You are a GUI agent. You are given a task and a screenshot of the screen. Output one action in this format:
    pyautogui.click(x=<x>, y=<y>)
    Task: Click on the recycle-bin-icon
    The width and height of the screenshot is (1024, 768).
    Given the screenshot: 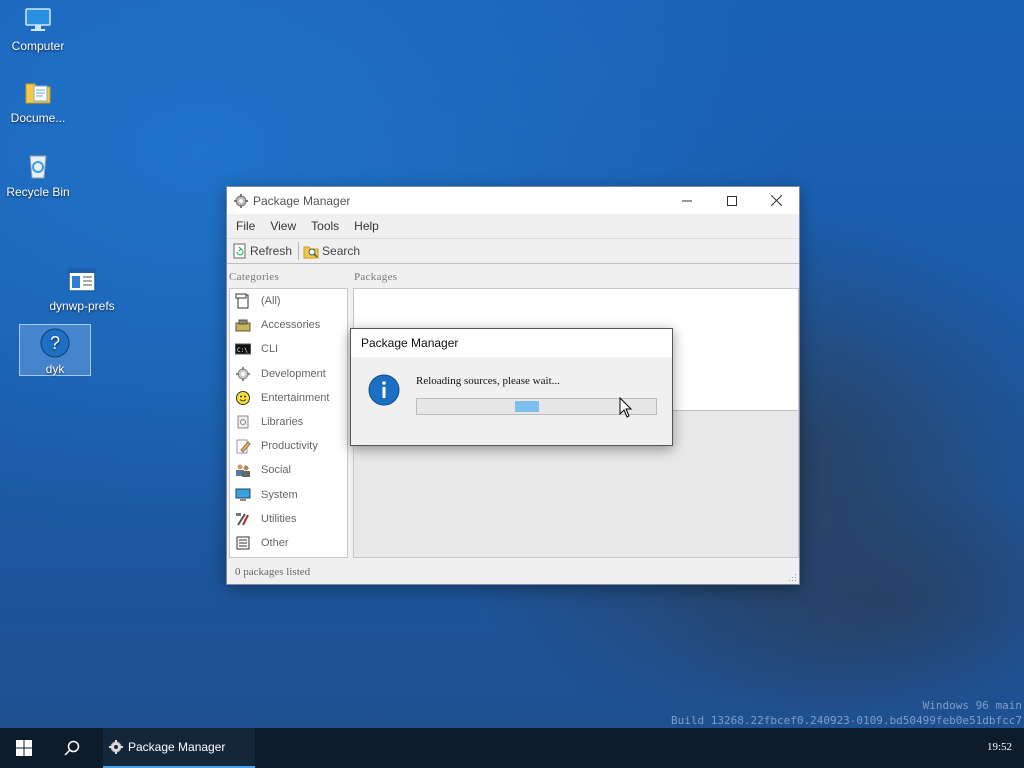 What is the action you would take?
    pyautogui.click(x=38, y=167)
    